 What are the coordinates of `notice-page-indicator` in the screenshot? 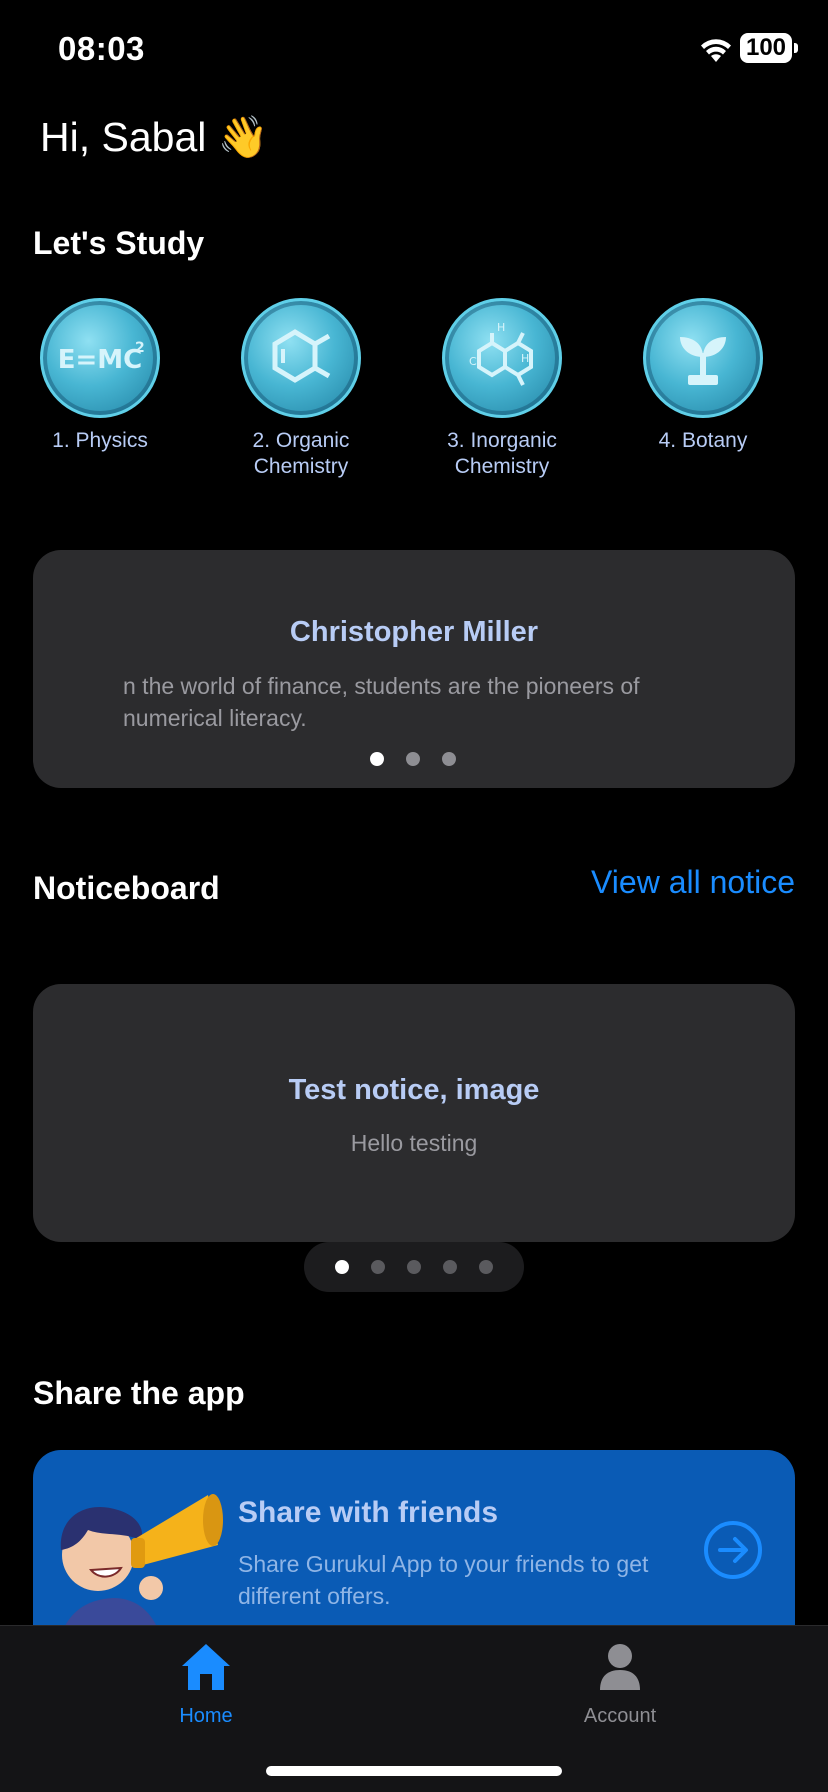 It's located at (414, 1267).